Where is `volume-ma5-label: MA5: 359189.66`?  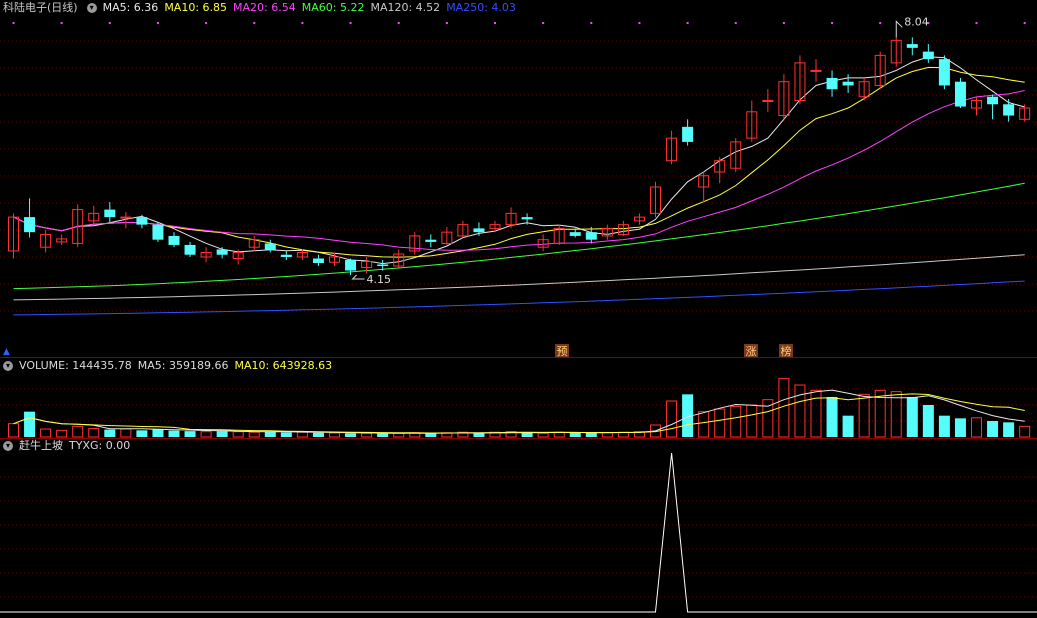
volume-ma5-label: MA5: 359189.66 is located at coordinates (183, 365).